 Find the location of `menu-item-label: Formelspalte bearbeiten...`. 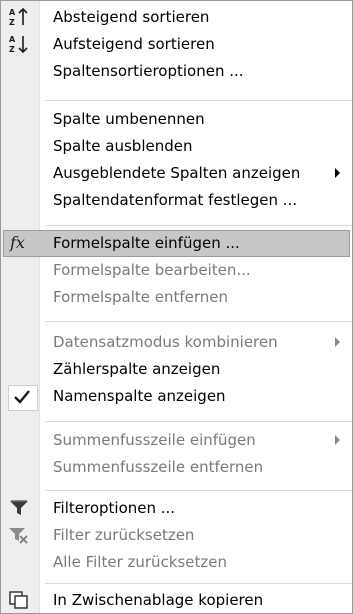

menu-item-label: Formelspalte bearbeiten... is located at coordinates (152, 270).